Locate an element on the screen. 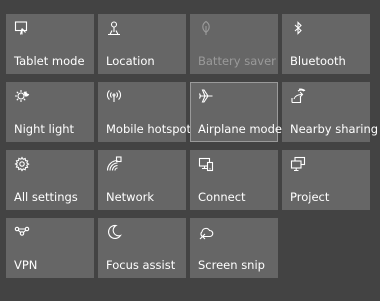 This screenshot has width=380, height=301. battery-saver-label: Battery saver is located at coordinates (237, 61).